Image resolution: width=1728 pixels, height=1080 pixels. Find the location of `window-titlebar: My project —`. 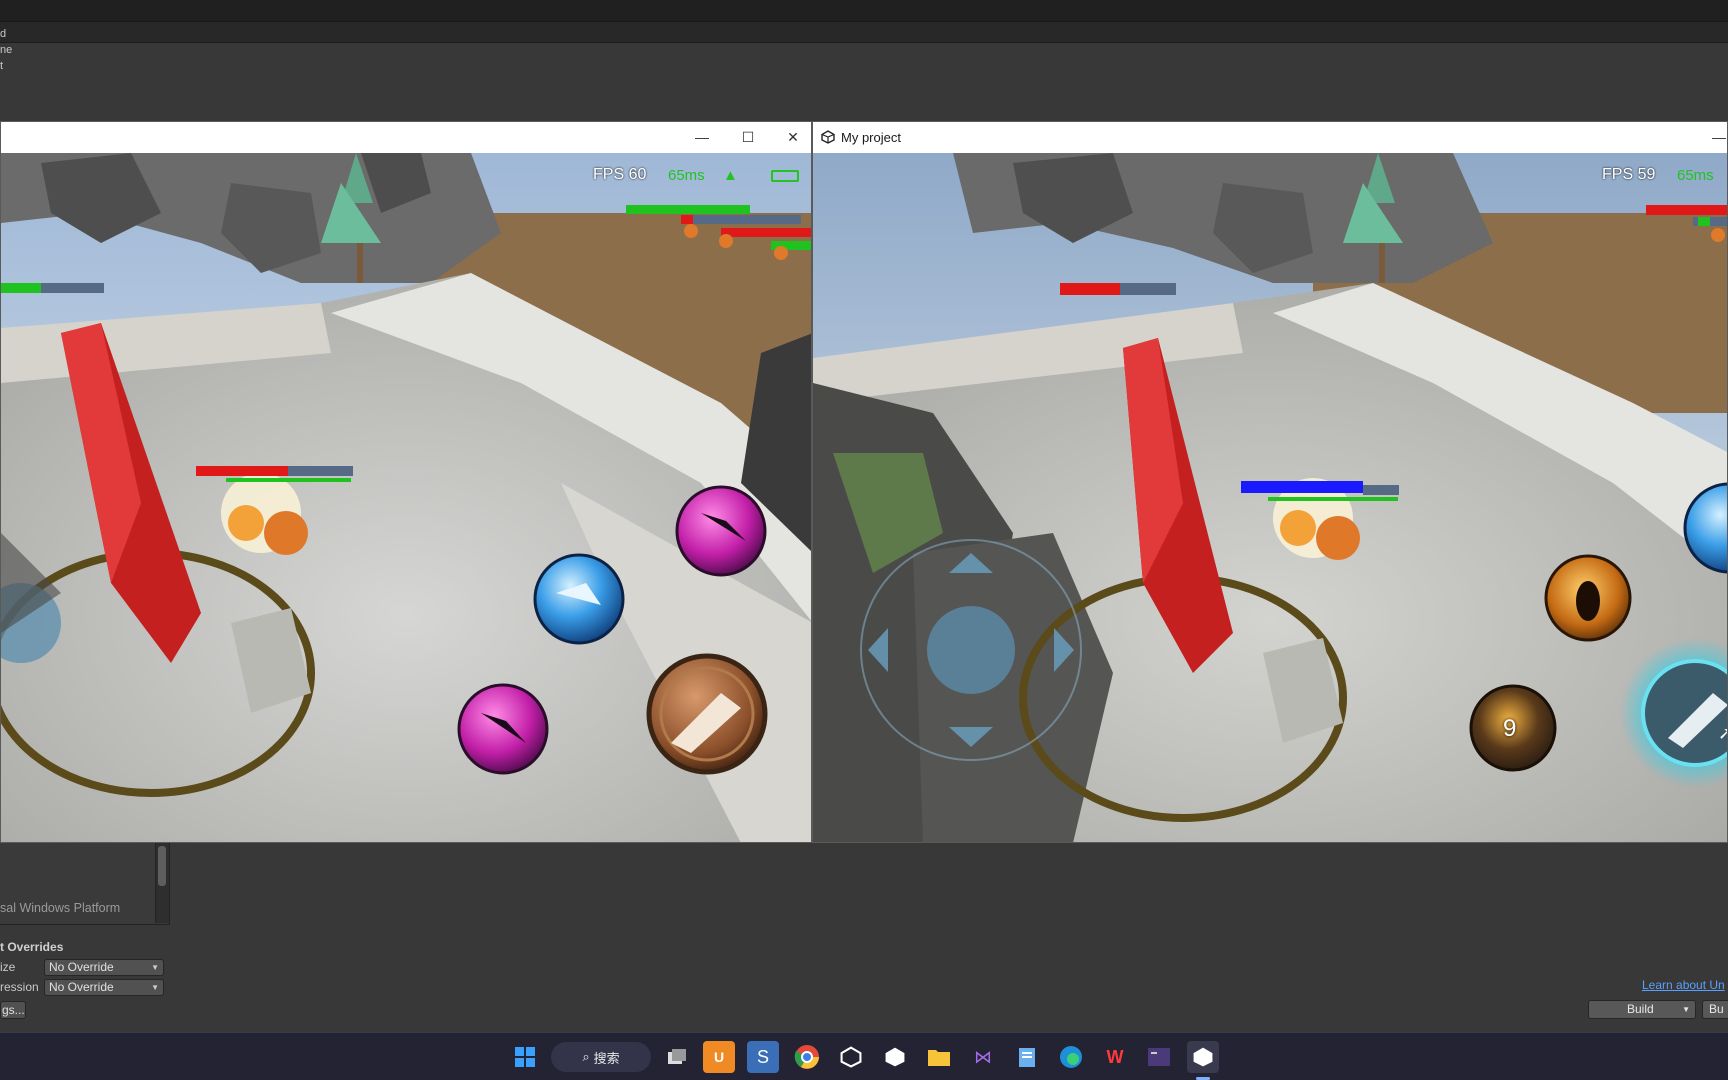

window-titlebar: My project — is located at coordinates (1270, 137).